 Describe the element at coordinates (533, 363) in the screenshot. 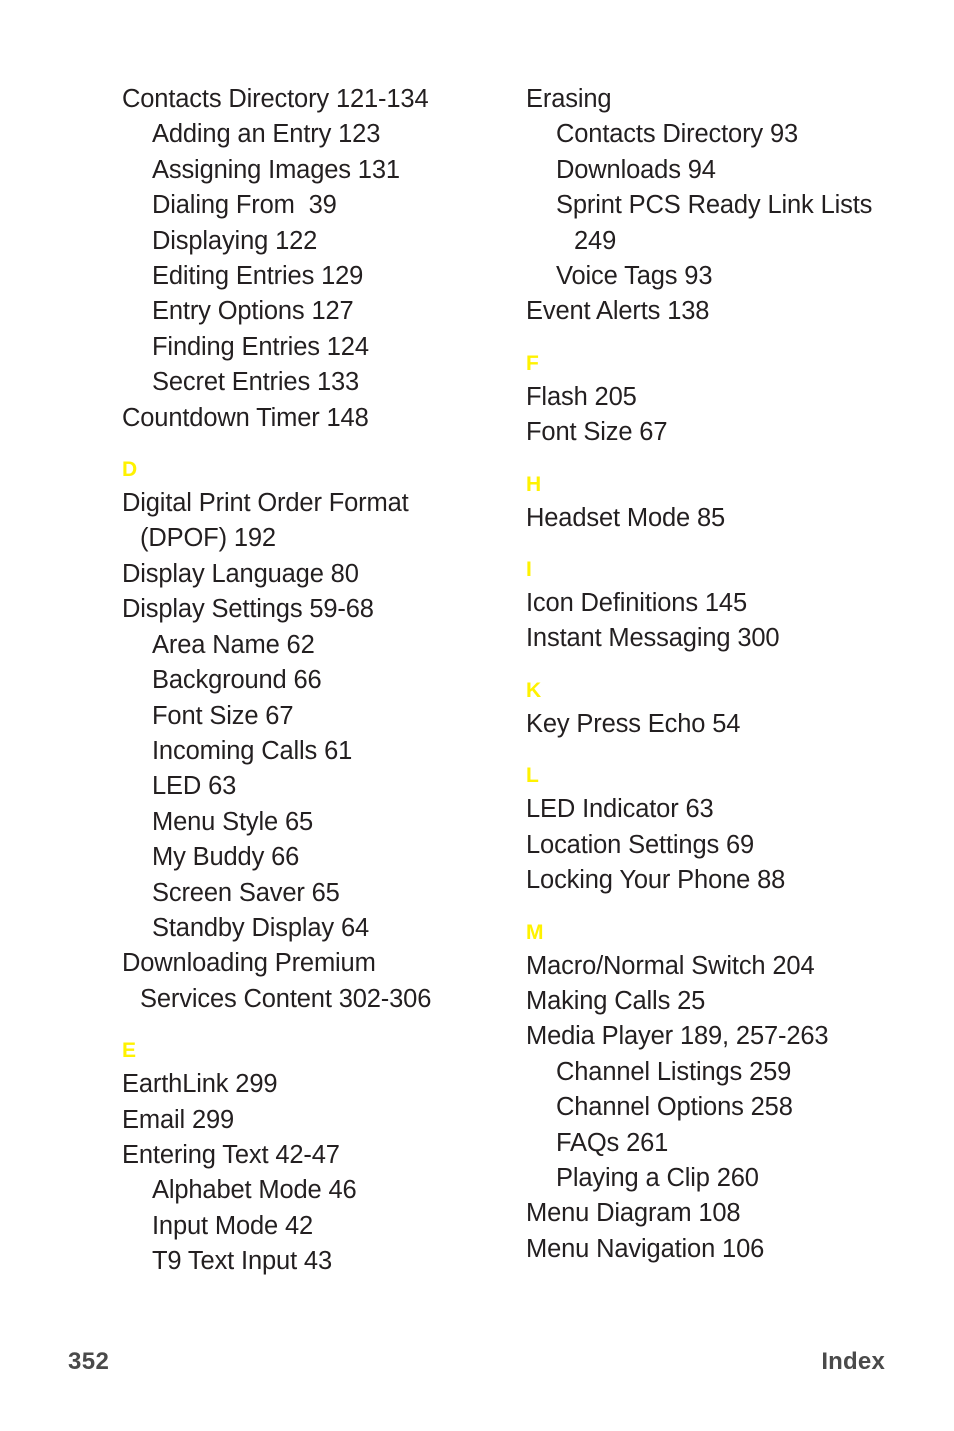

I see `index-letter-heading: F` at that location.